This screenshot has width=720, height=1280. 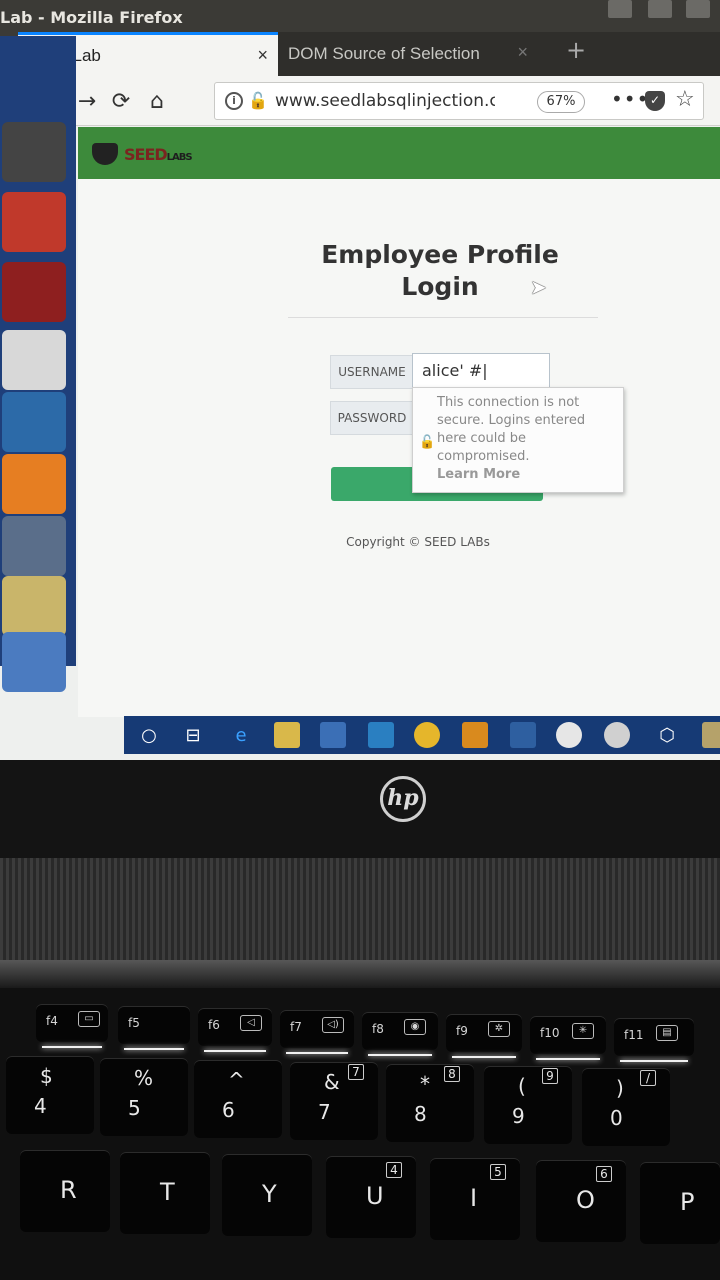 I want to click on windows-taskbar: ○ ⊟ e ⬡, so click(x=422, y=735).